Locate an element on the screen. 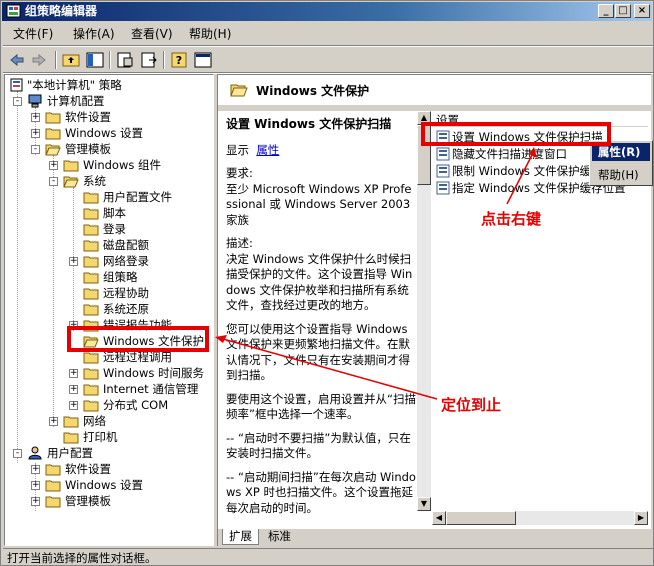 This screenshot has height=566, width=654. setting-title: 设置 Windows 文件保护扫描 is located at coordinates (309, 124).